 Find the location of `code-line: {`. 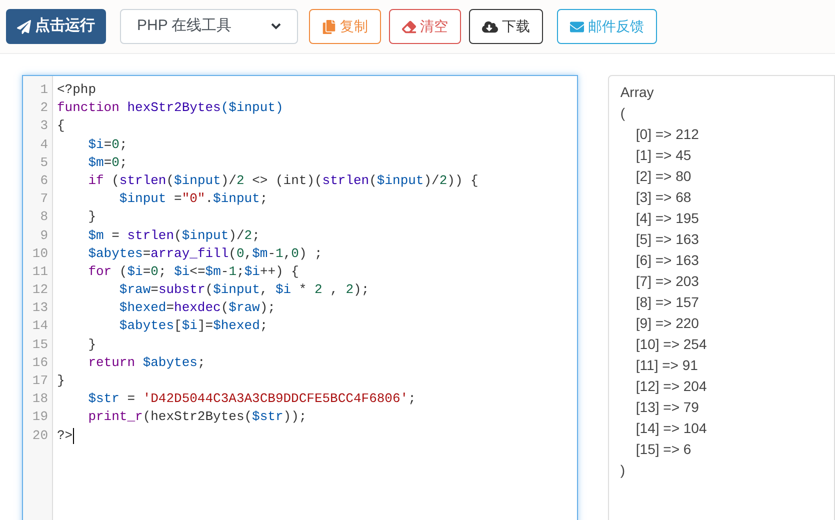

code-line: { is located at coordinates (61, 126).